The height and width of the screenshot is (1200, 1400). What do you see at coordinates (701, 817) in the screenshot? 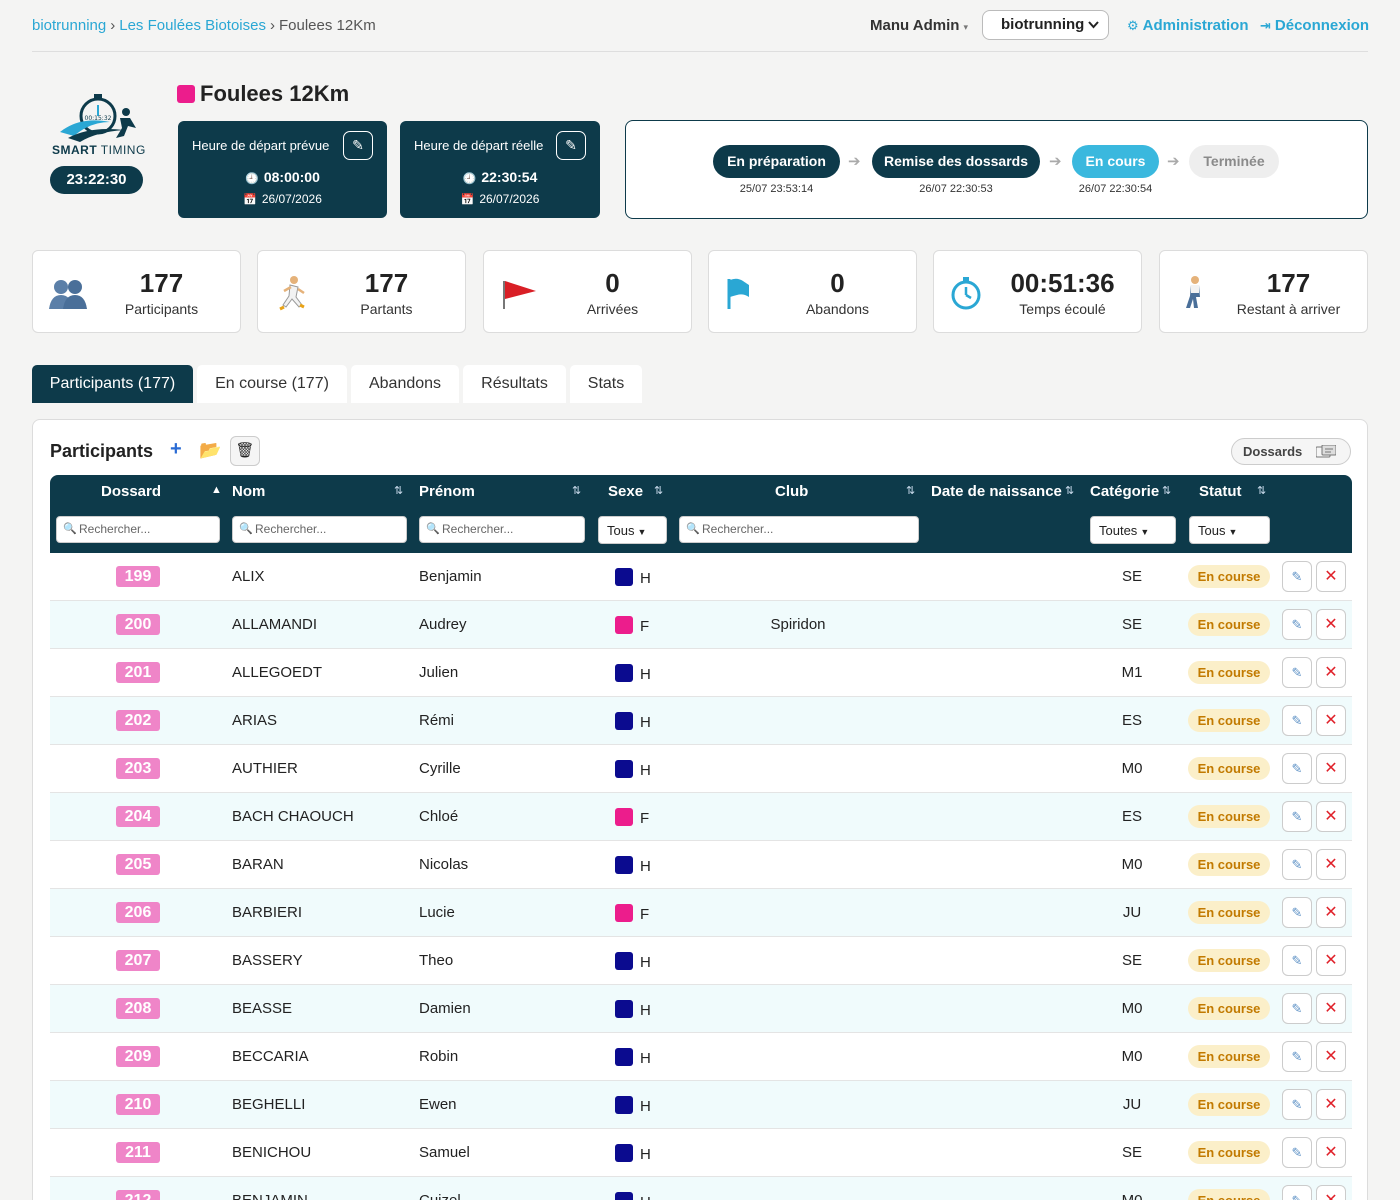
I see `table-row: 204 BACH CHAOUCH Chloé F ES En course ✎ ✕` at bounding box center [701, 817].